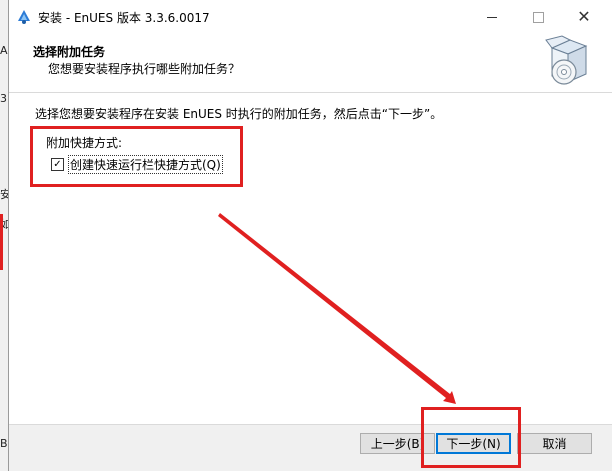  What do you see at coordinates (4, 50) in the screenshot?
I see `background-text-fragment: A` at bounding box center [4, 50].